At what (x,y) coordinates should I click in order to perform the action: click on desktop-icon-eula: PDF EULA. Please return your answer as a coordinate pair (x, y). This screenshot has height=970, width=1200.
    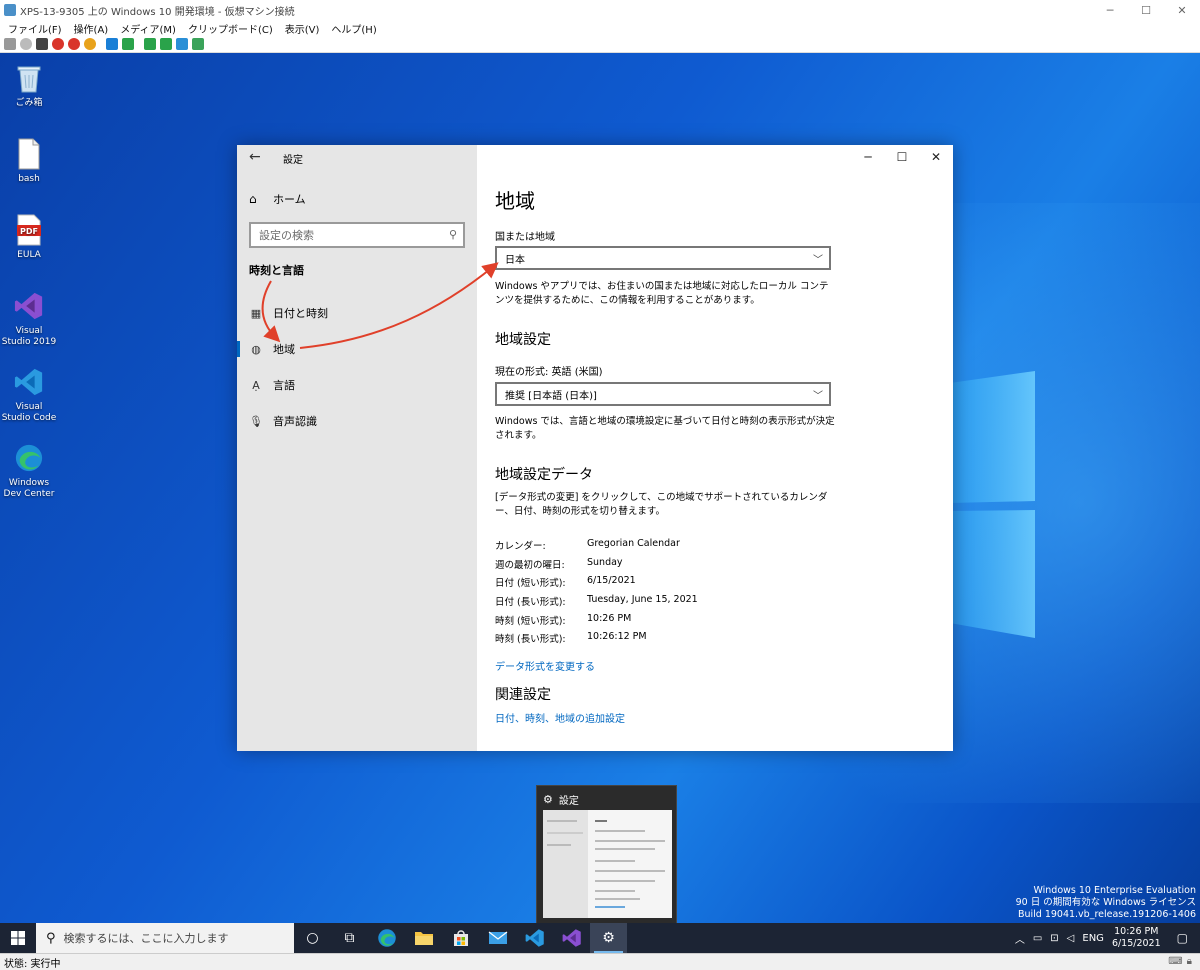
    Looking at the image, I should click on (29, 237).